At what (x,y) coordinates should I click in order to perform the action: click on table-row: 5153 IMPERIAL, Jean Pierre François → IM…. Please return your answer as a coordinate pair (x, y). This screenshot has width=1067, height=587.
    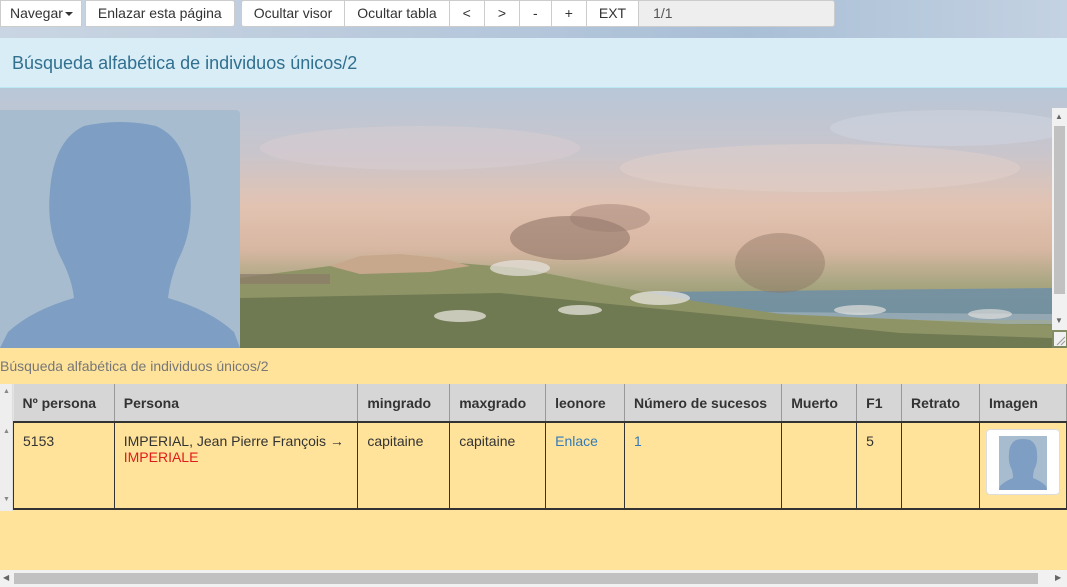
    Looking at the image, I should click on (540, 466).